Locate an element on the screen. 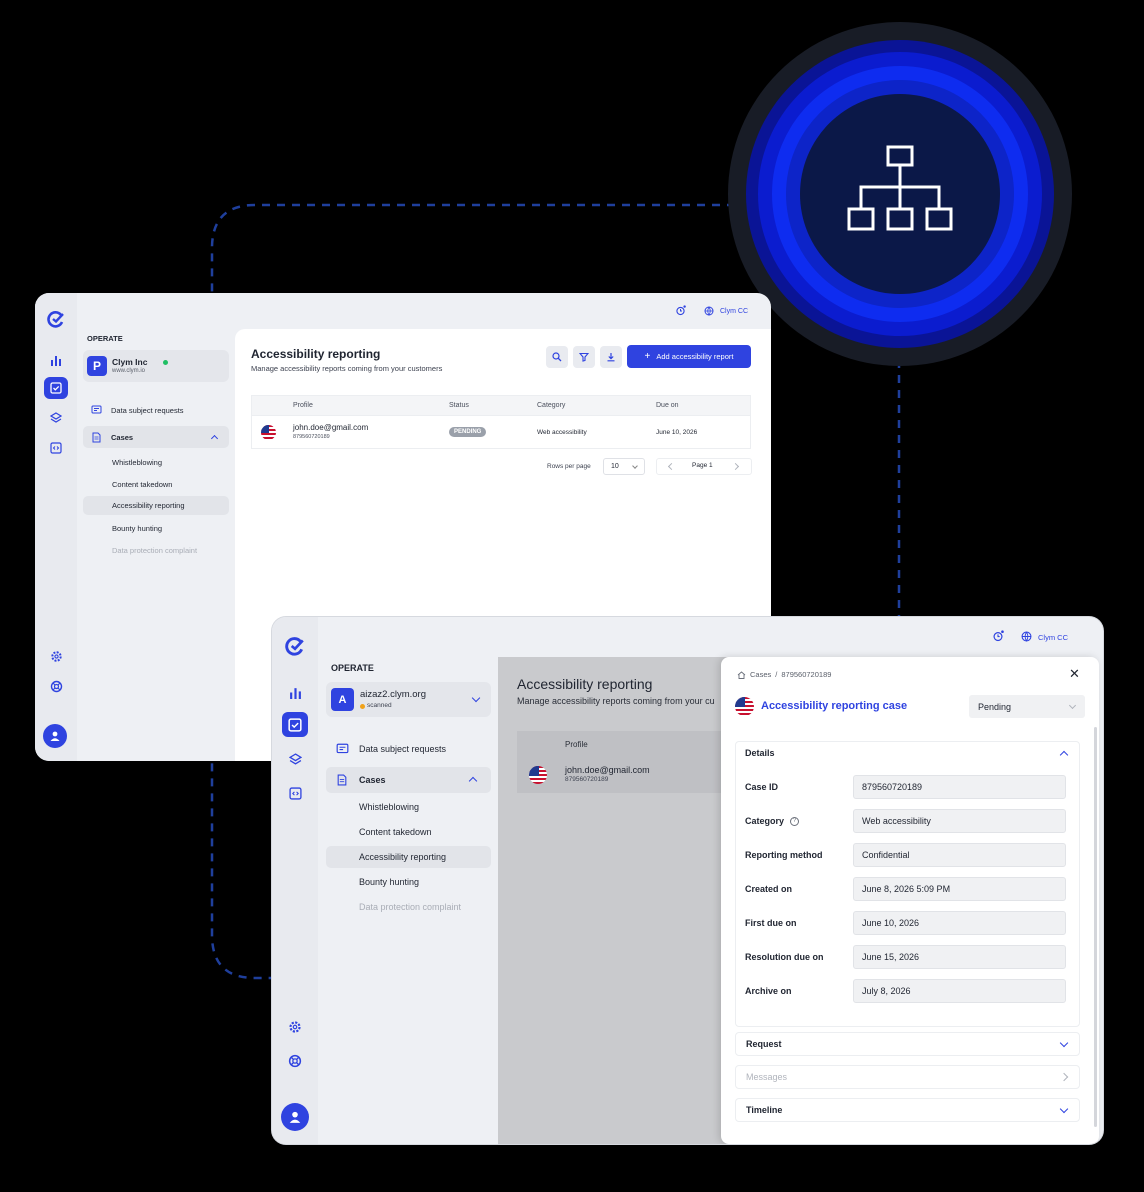 The height and width of the screenshot is (1192, 1144). row-due: June 10, 2026 is located at coordinates (677, 432).